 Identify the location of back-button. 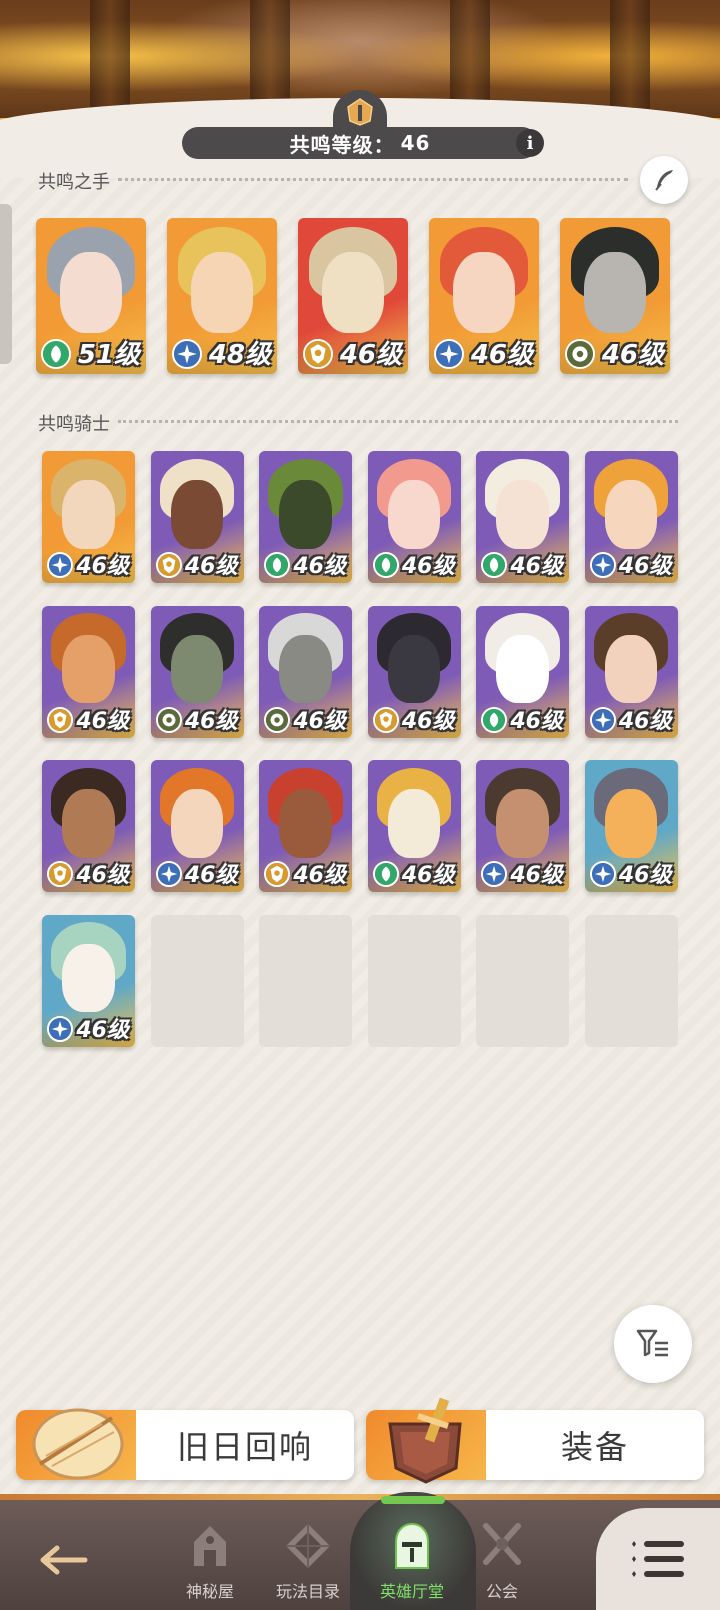
(63, 1560).